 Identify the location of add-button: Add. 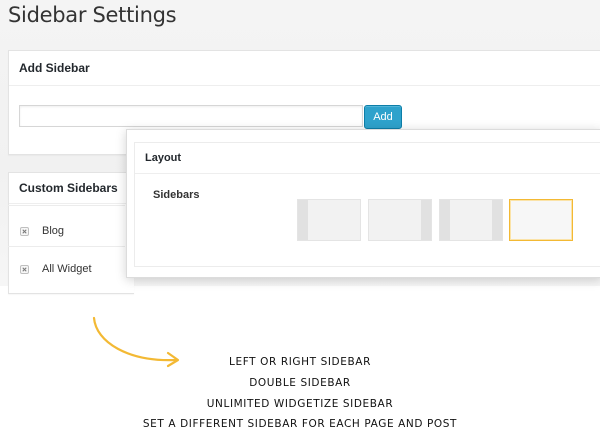
(383, 117).